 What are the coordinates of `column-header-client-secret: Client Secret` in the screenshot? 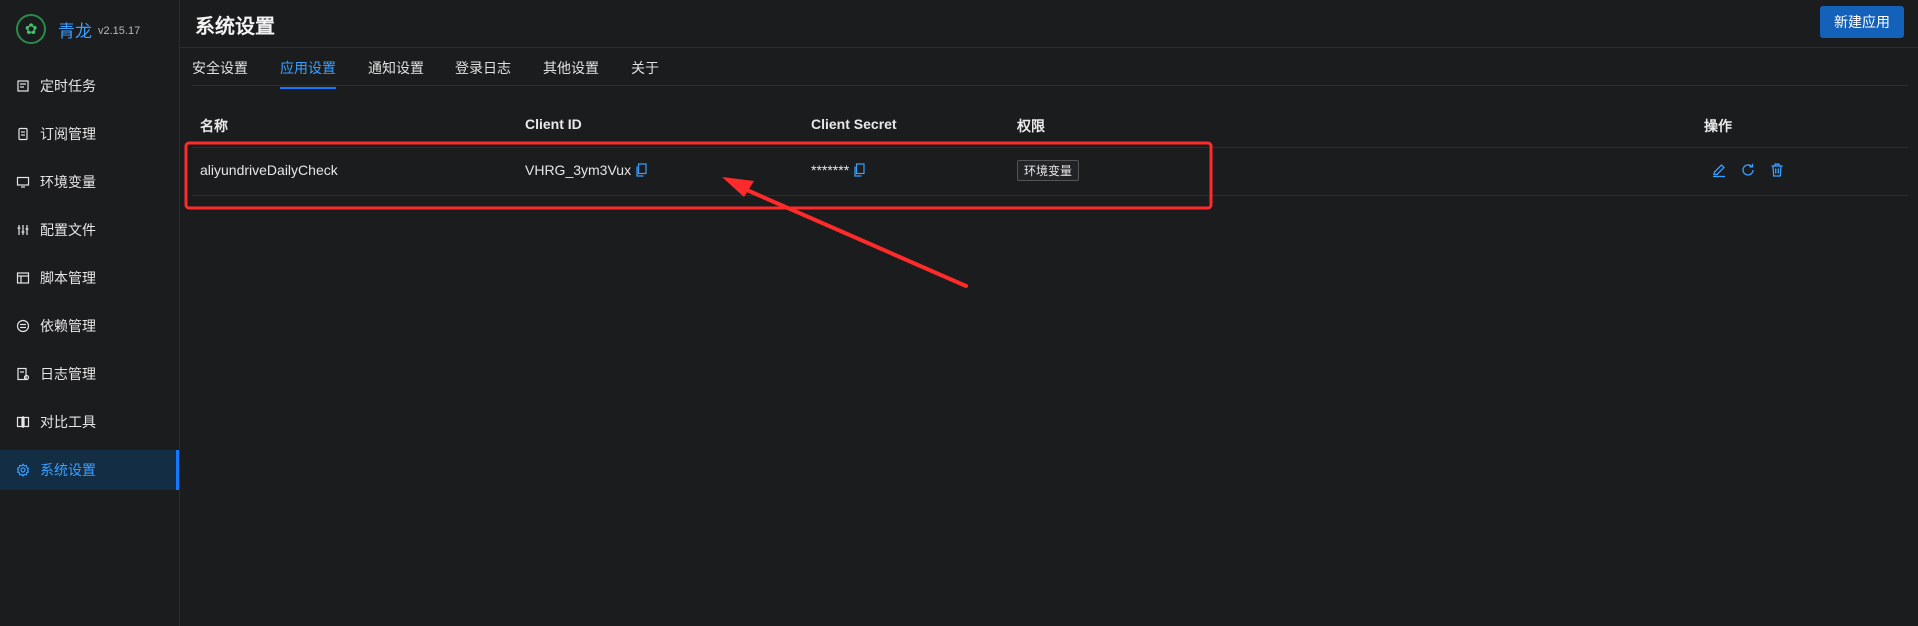 It's located at (854, 124).